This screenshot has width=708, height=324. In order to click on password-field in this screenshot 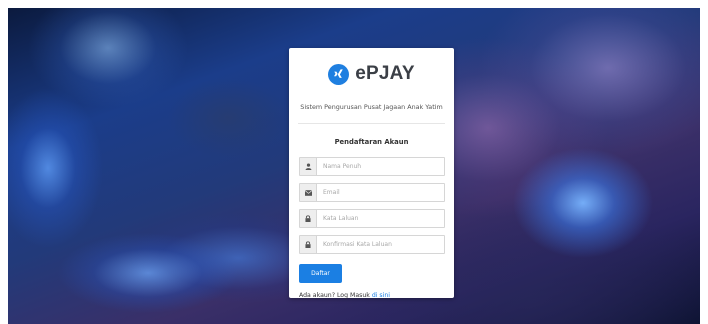, I will do `click(372, 218)`.